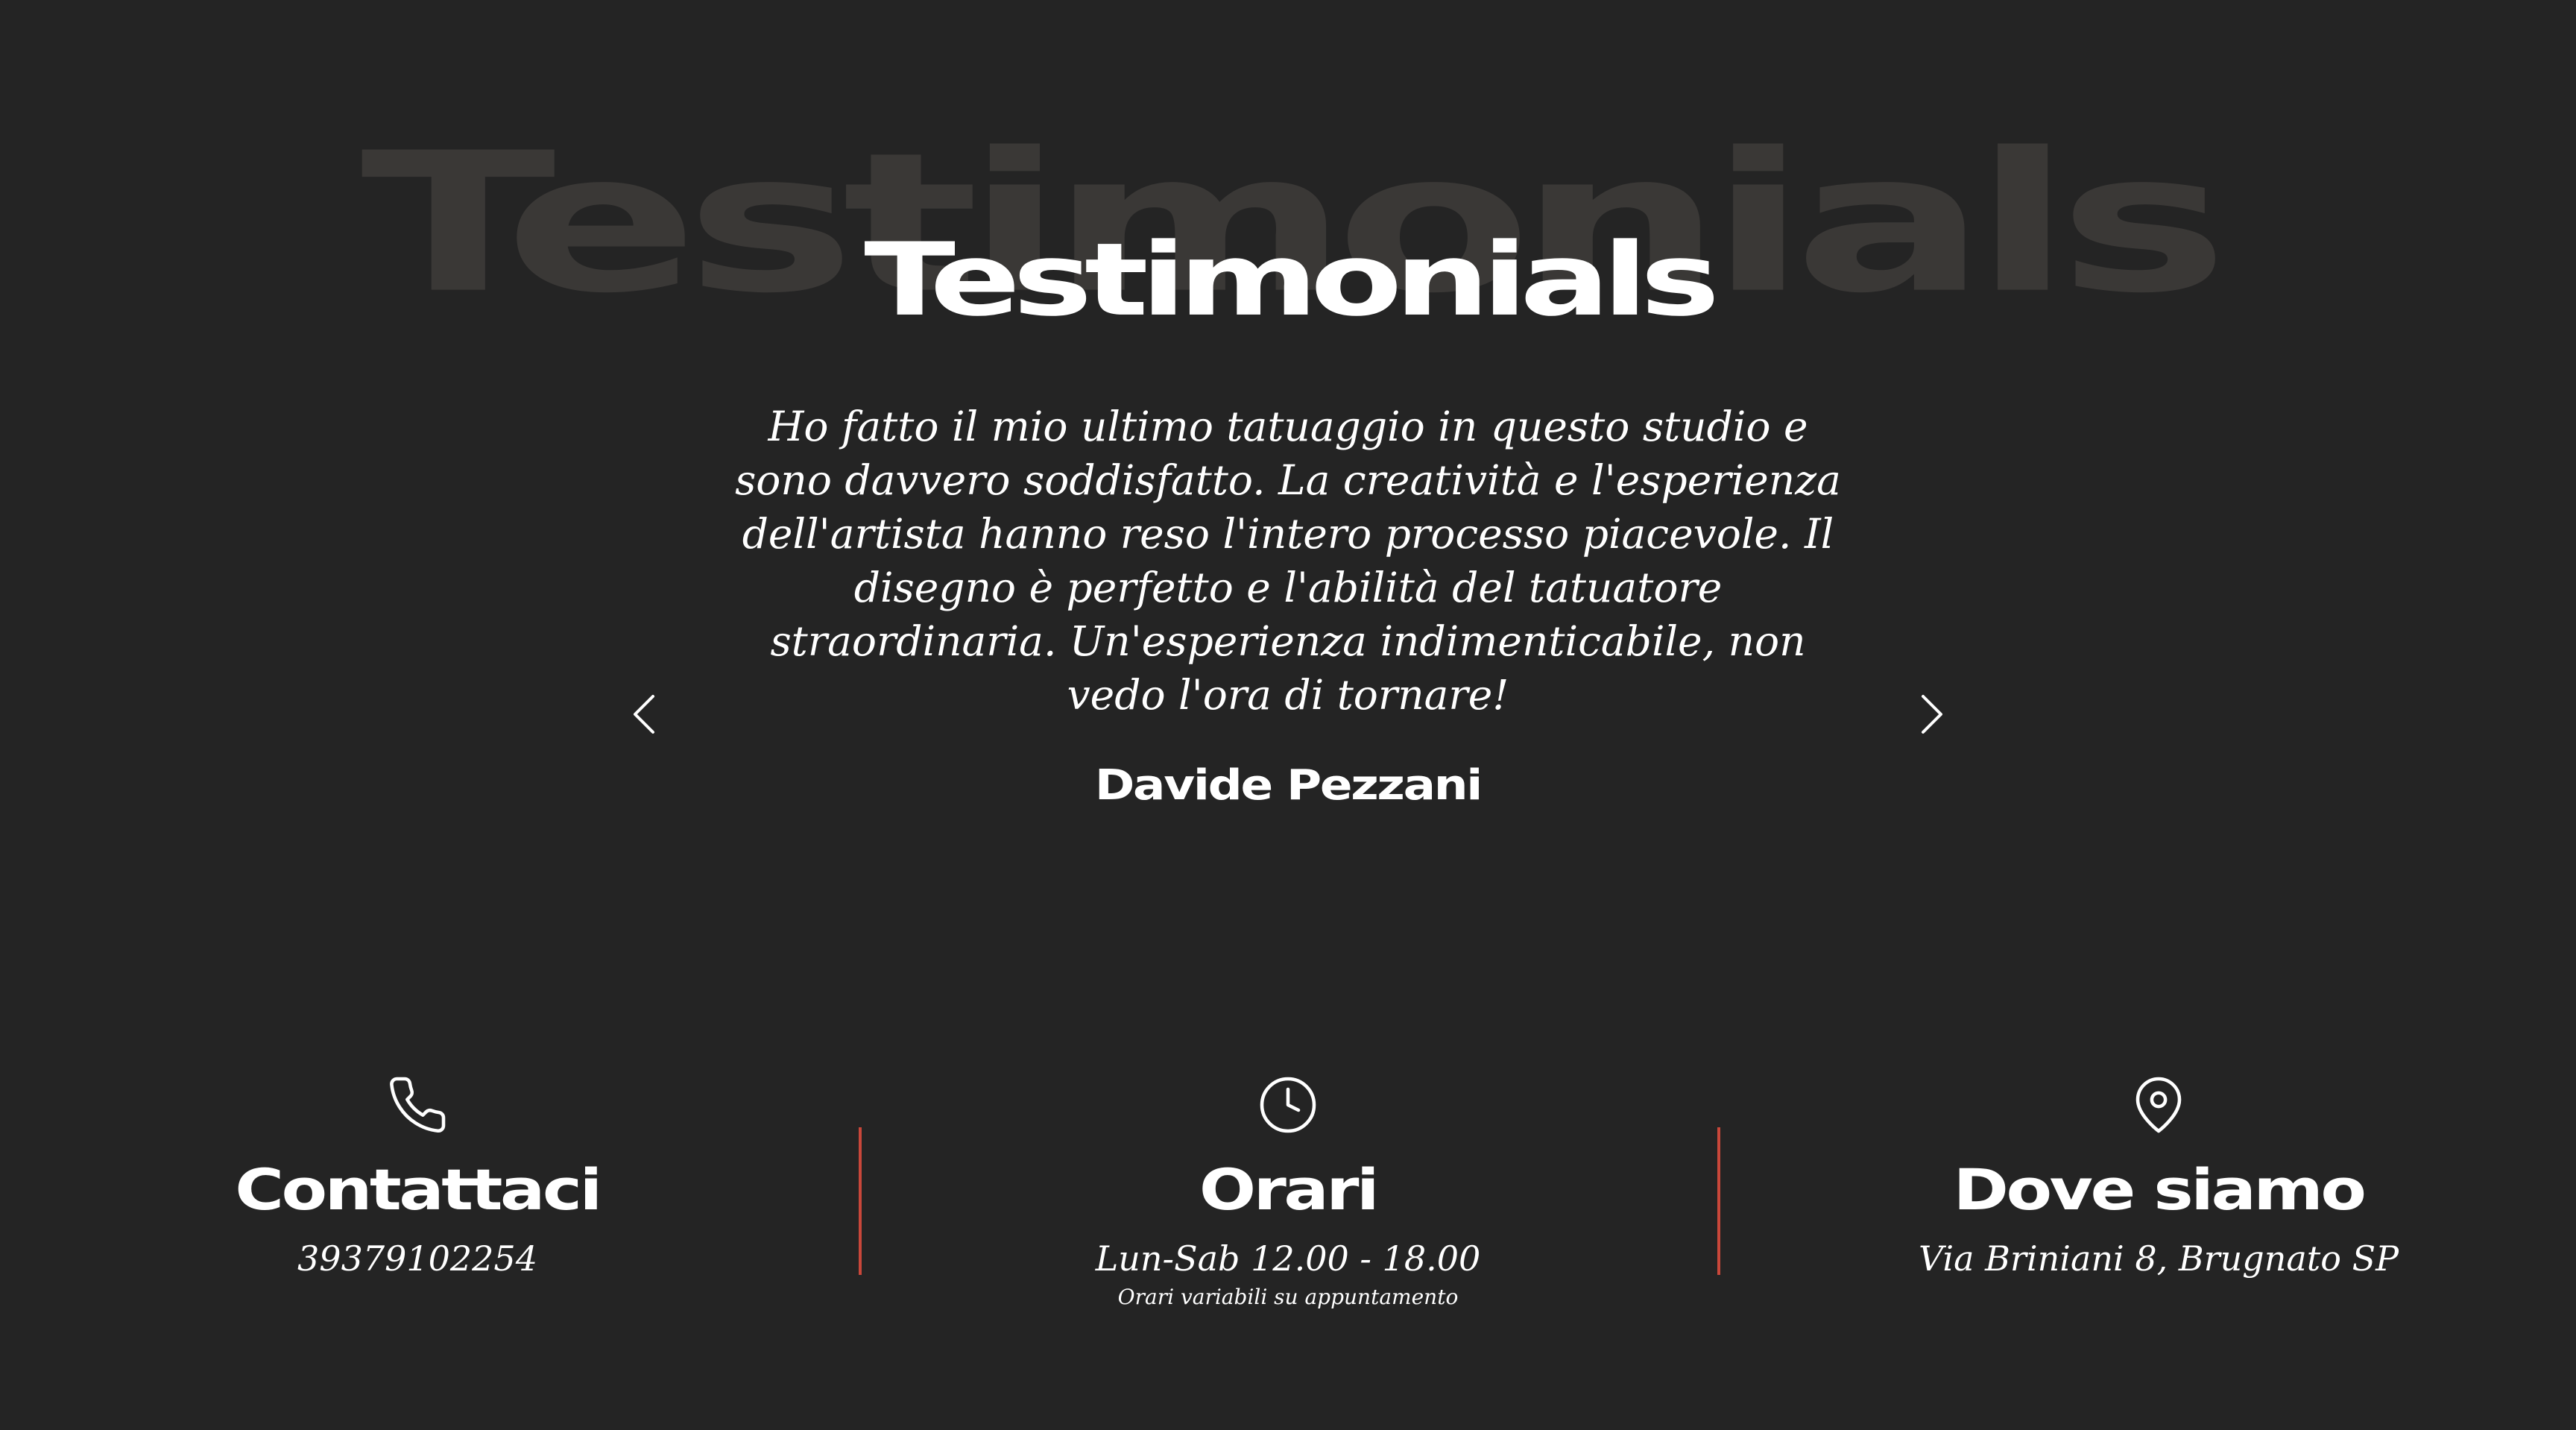 The image size is (2576, 1430). What do you see at coordinates (418, 1258) in the screenshot?
I see `contact-phone-link: 39379102254` at bounding box center [418, 1258].